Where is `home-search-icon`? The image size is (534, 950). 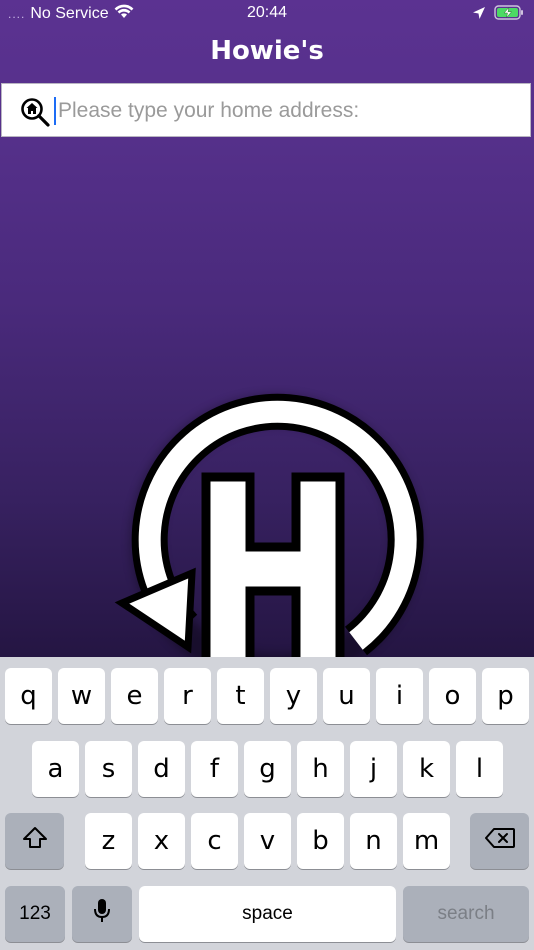 home-search-icon is located at coordinates (35, 112).